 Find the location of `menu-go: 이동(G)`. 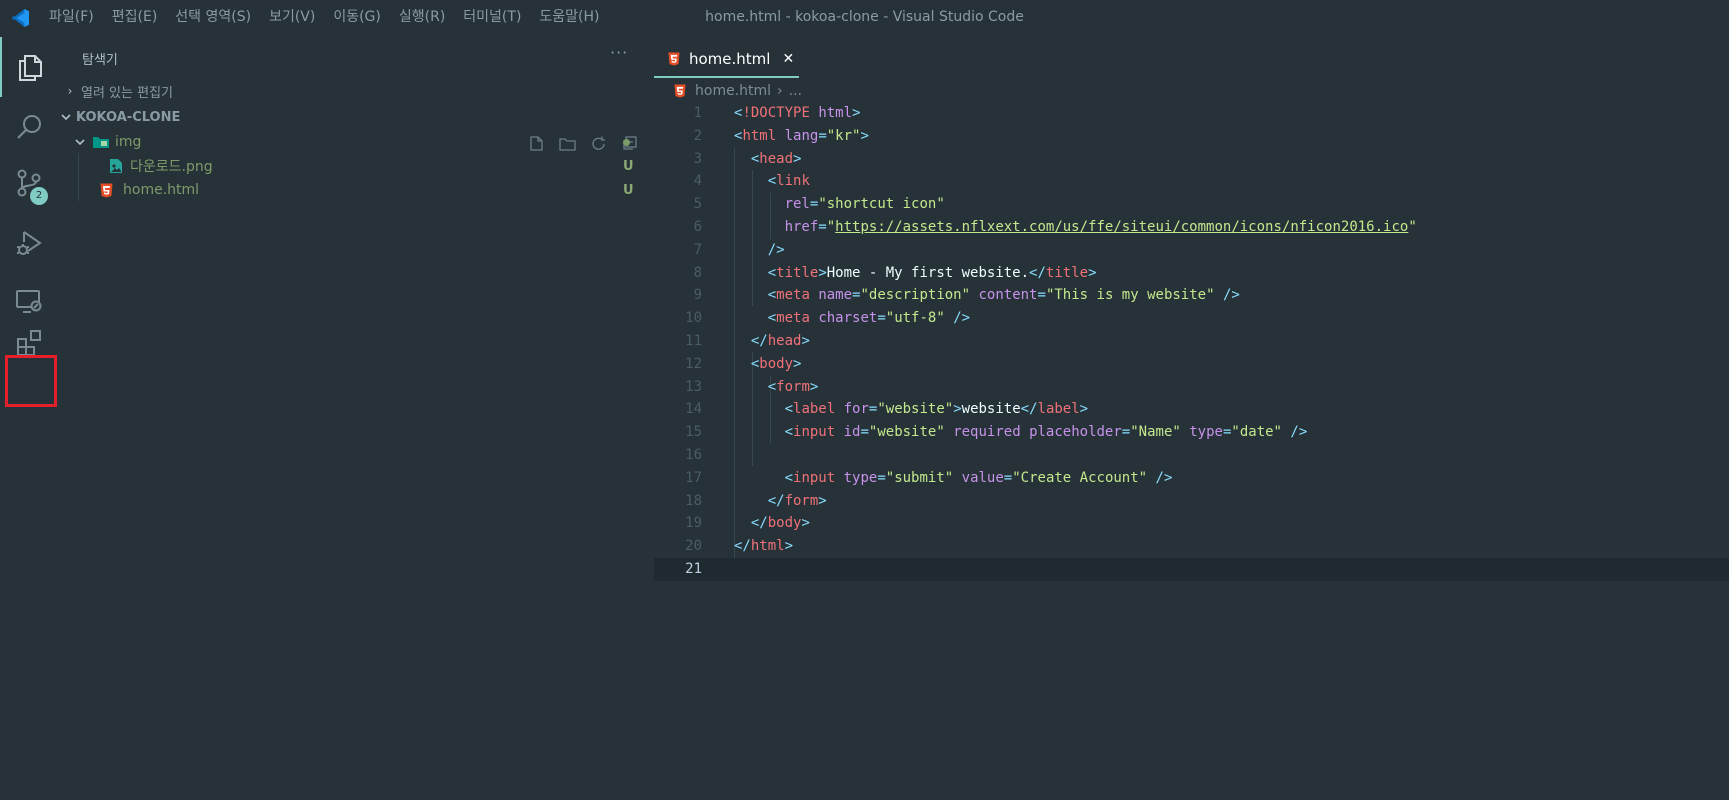

menu-go: 이동(G) is located at coordinates (357, 17).